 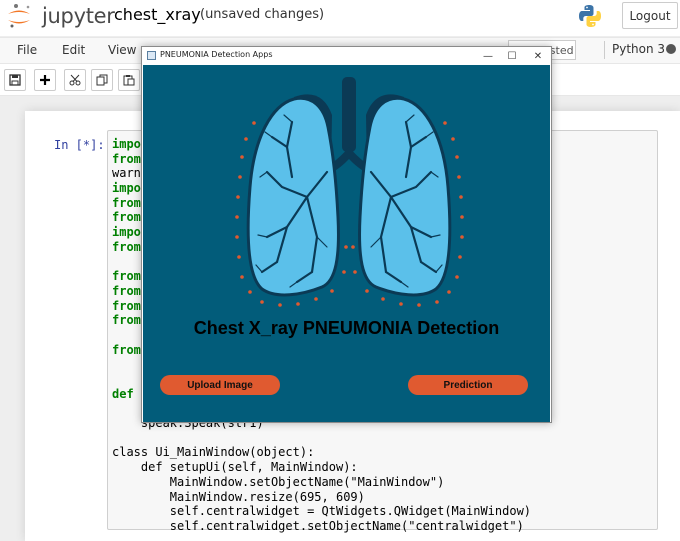 I want to click on code-line: class Ui_MainWindow(object):, so click(x=213, y=452).